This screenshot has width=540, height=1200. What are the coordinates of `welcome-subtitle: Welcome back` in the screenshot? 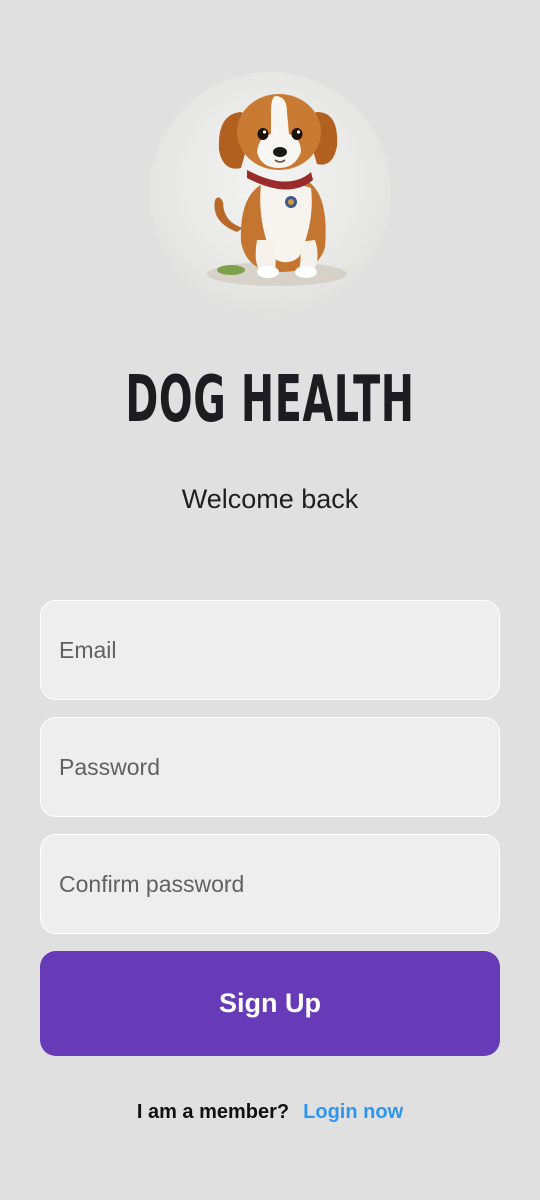 It's located at (270, 499).